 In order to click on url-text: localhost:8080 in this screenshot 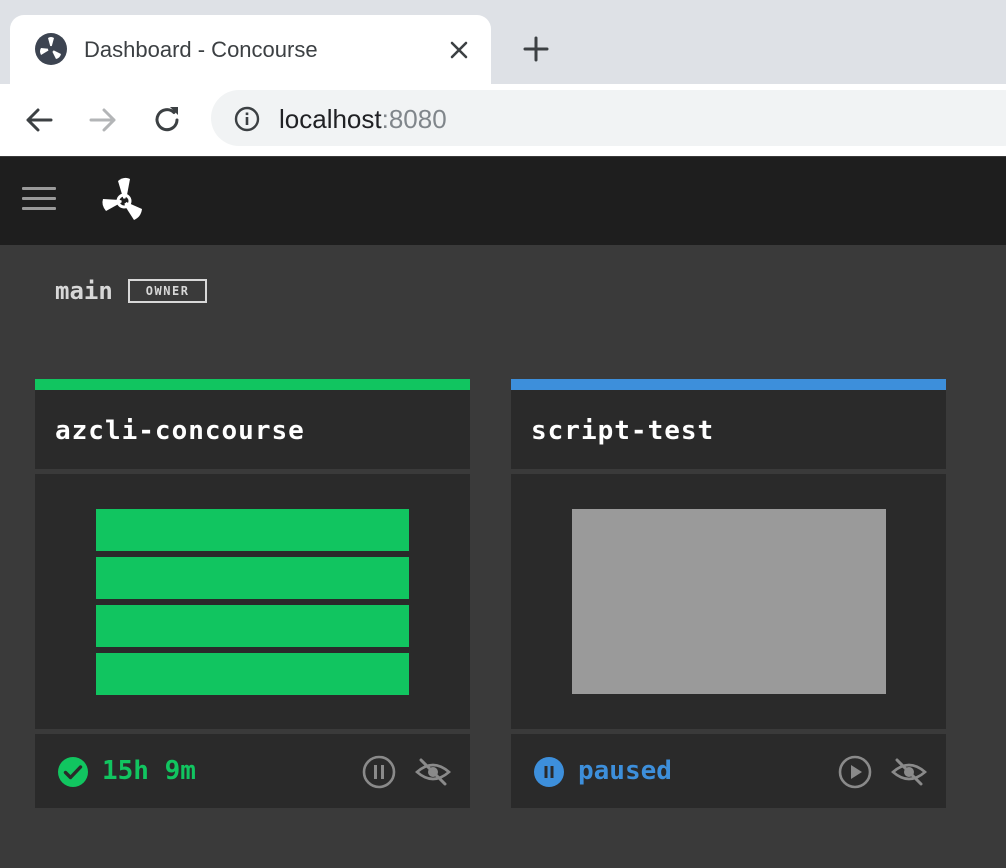, I will do `click(363, 119)`.